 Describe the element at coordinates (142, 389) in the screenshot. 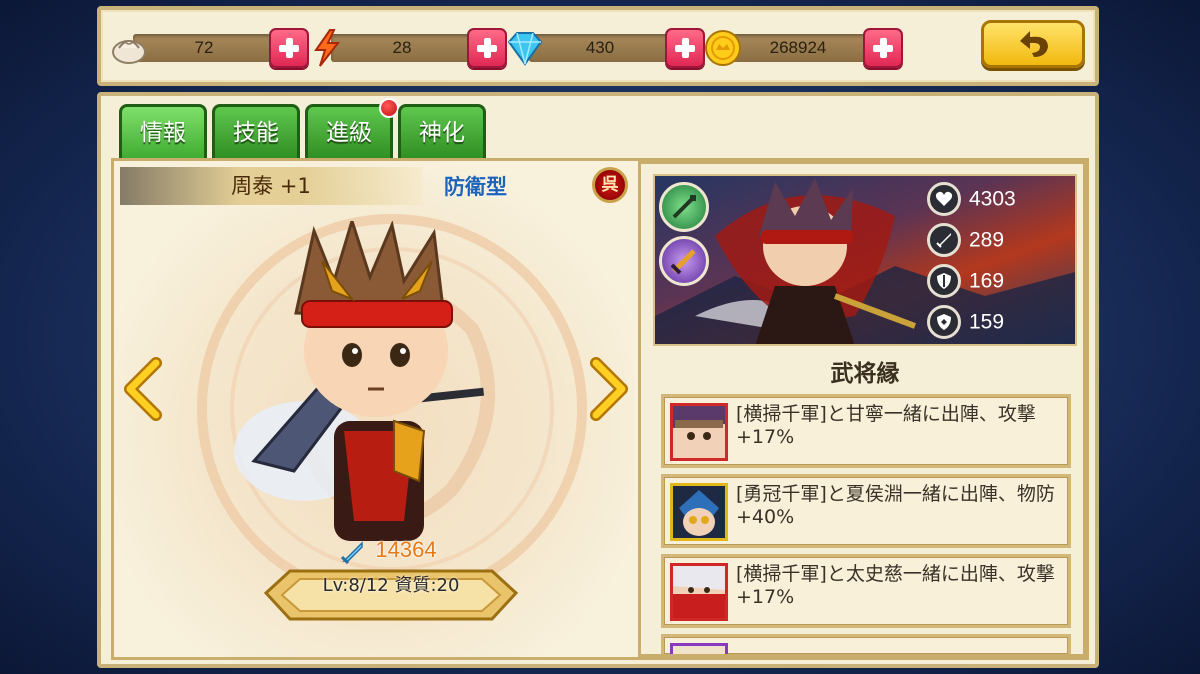

I see `prev-hero-arrow-icon` at that location.